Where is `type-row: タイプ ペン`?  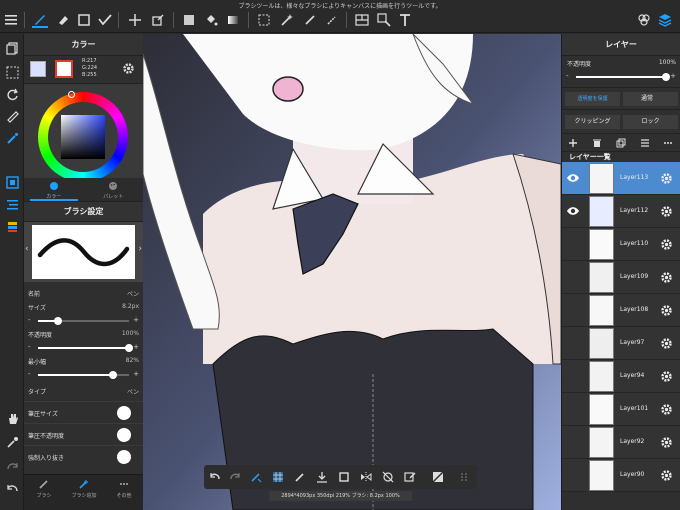
type-row: タイプ ペン is located at coordinates (83, 391).